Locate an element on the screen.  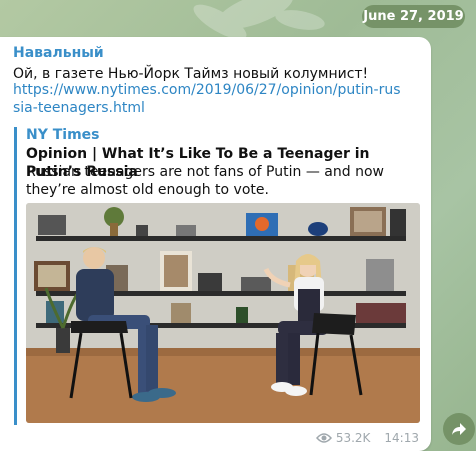
eye-icon is located at coordinates (323, 438).